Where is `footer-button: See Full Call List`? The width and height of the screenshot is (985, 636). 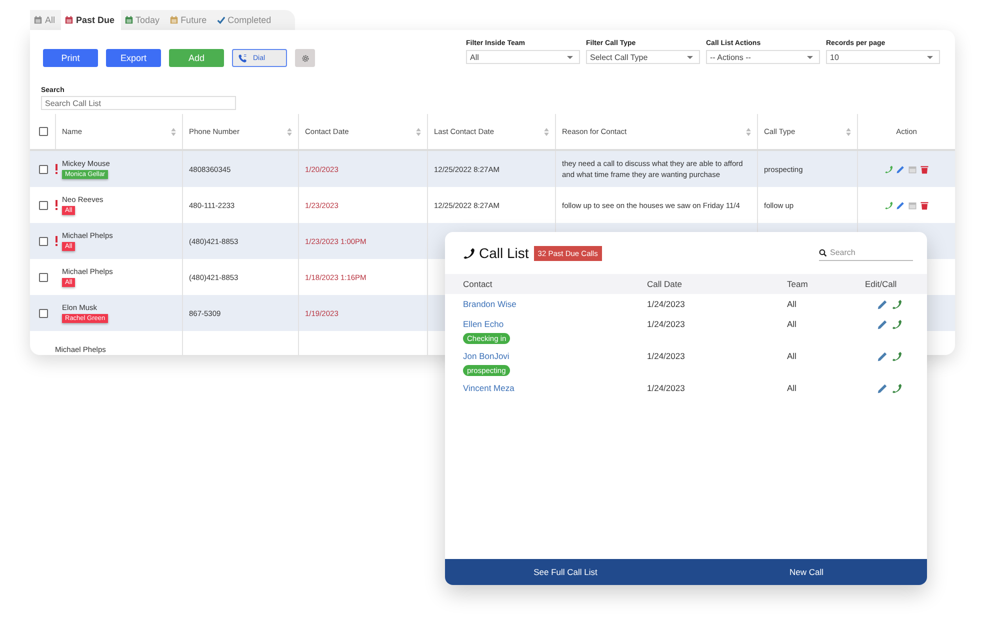 footer-button: See Full Call List is located at coordinates (565, 572).